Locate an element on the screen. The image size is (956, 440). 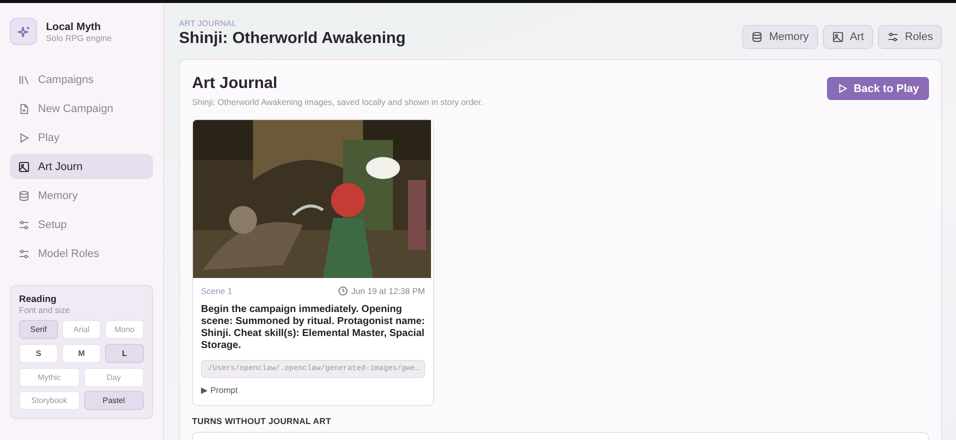
timestamp: Jun 19 at 12:38 PM is located at coordinates (381, 291).